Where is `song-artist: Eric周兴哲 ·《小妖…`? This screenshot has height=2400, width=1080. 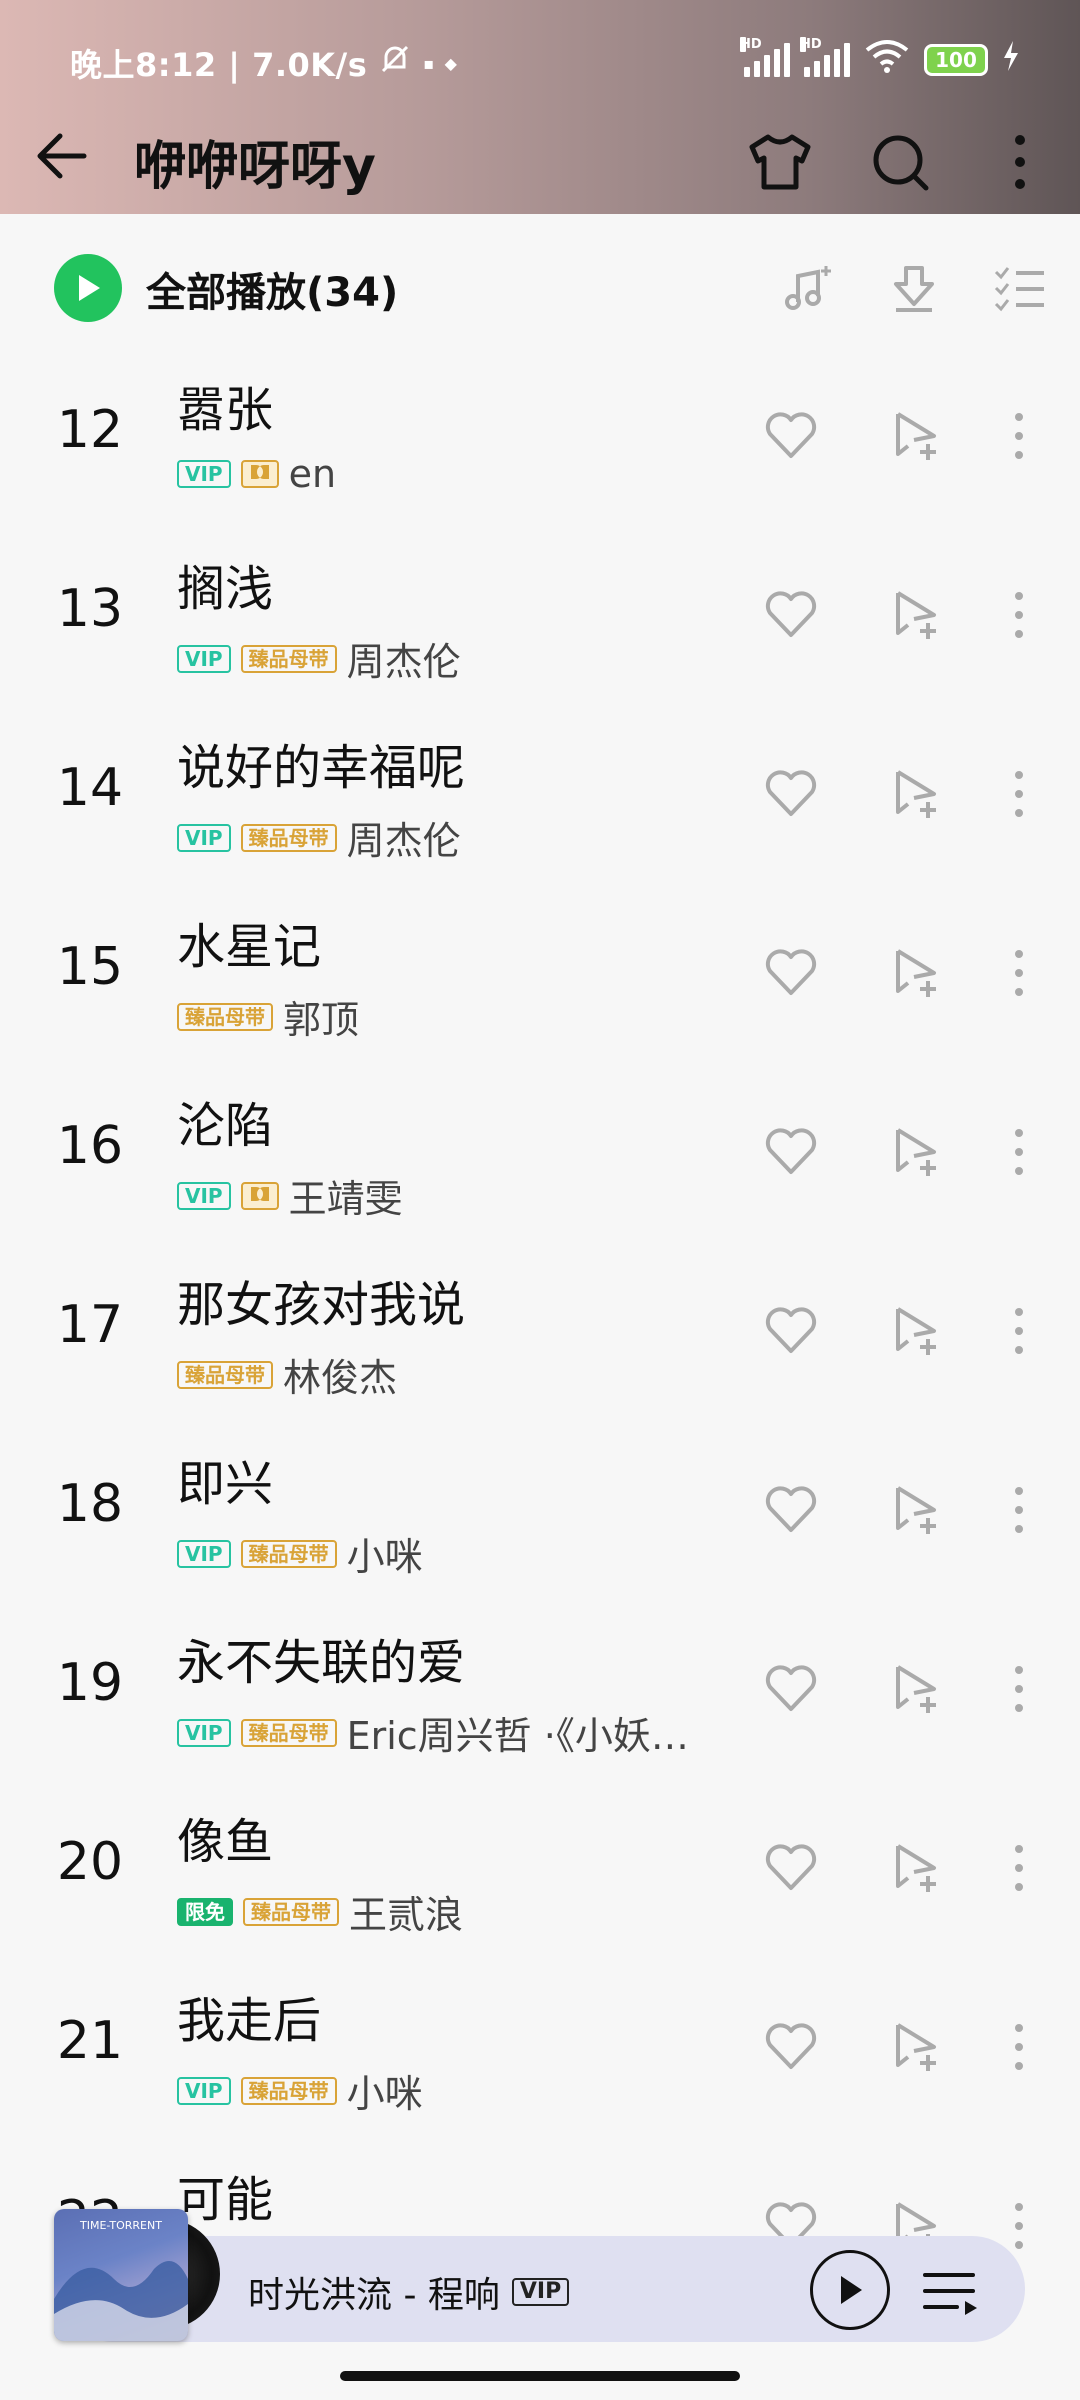
song-artist: Eric周兴哲 ·《小妖… is located at coordinates (517, 1736).